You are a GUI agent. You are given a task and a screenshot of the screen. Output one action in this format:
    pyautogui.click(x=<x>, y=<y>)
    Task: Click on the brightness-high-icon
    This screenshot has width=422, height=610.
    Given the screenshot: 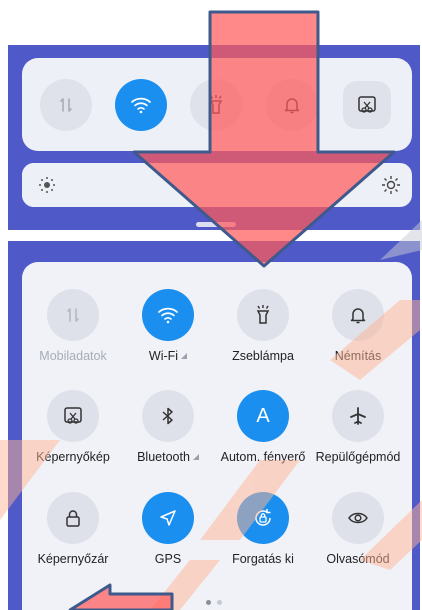 What is the action you would take?
    pyautogui.click(x=391, y=185)
    